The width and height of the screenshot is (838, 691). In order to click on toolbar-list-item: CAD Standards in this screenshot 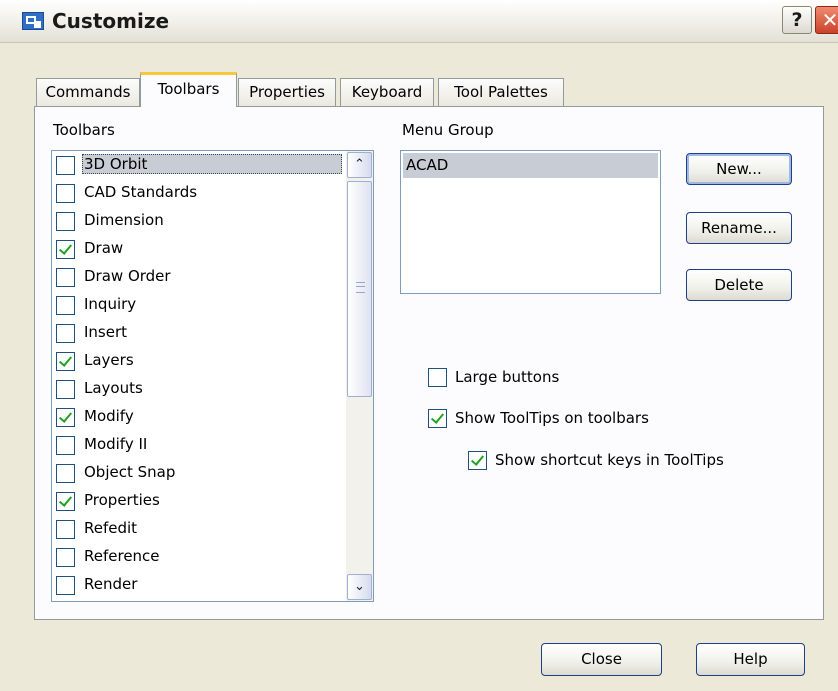, I will do `click(199, 193)`.